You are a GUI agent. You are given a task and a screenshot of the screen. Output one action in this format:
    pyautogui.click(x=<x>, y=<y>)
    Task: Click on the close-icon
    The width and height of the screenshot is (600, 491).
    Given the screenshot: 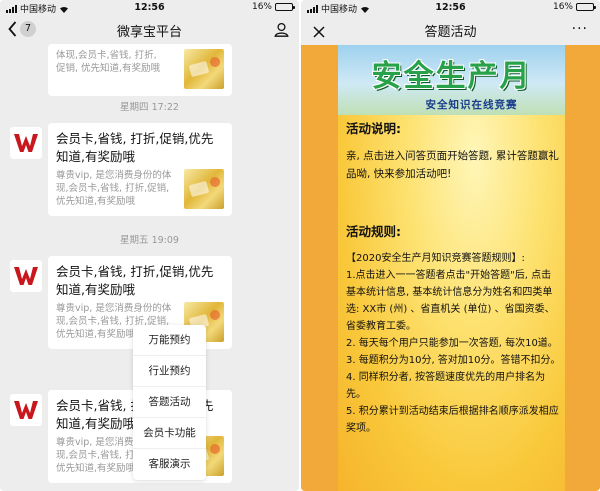 What is the action you would take?
    pyautogui.click(x=319, y=32)
    